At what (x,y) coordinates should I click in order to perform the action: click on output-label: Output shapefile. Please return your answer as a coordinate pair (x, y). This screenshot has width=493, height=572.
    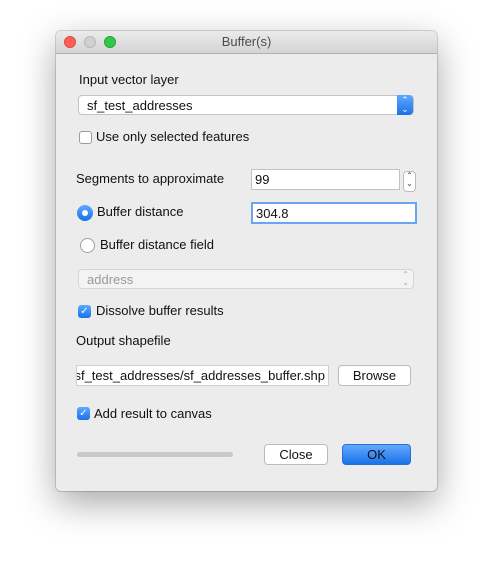
    Looking at the image, I should click on (123, 340).